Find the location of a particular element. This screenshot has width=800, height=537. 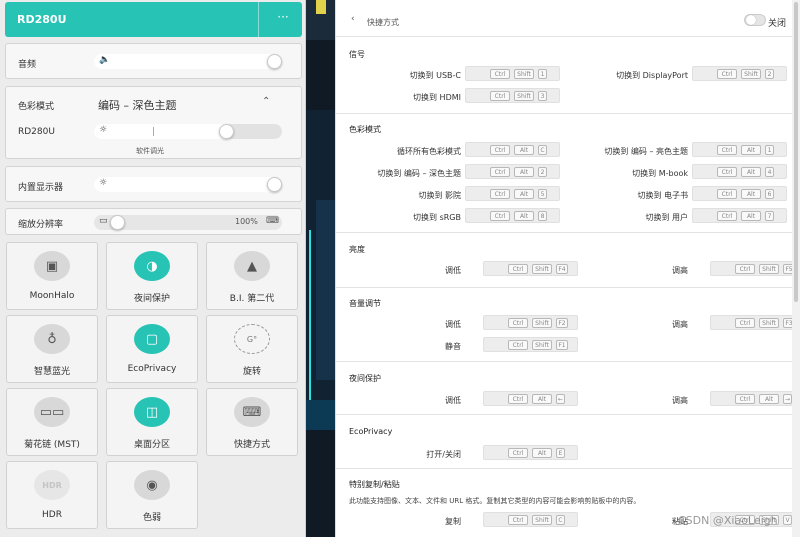

key-cap: 7 is located at coordinates (769, 216).